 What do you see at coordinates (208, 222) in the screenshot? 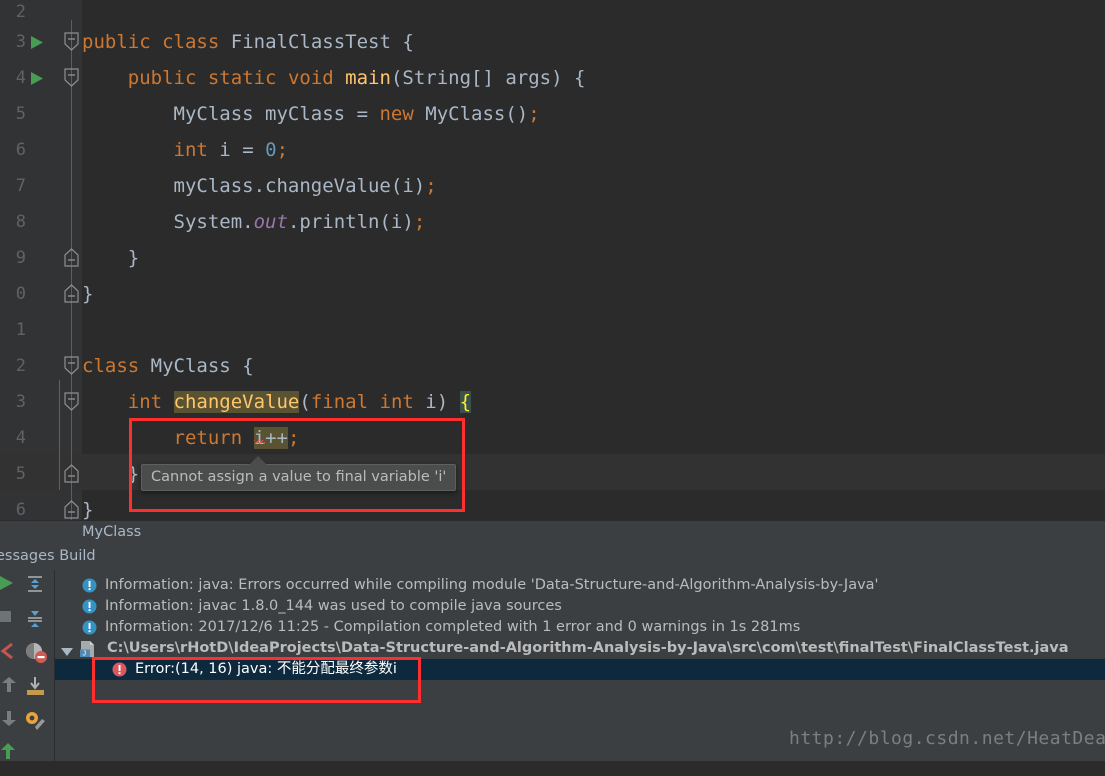
I see `token-type: System` at bounding box center [208, 222].